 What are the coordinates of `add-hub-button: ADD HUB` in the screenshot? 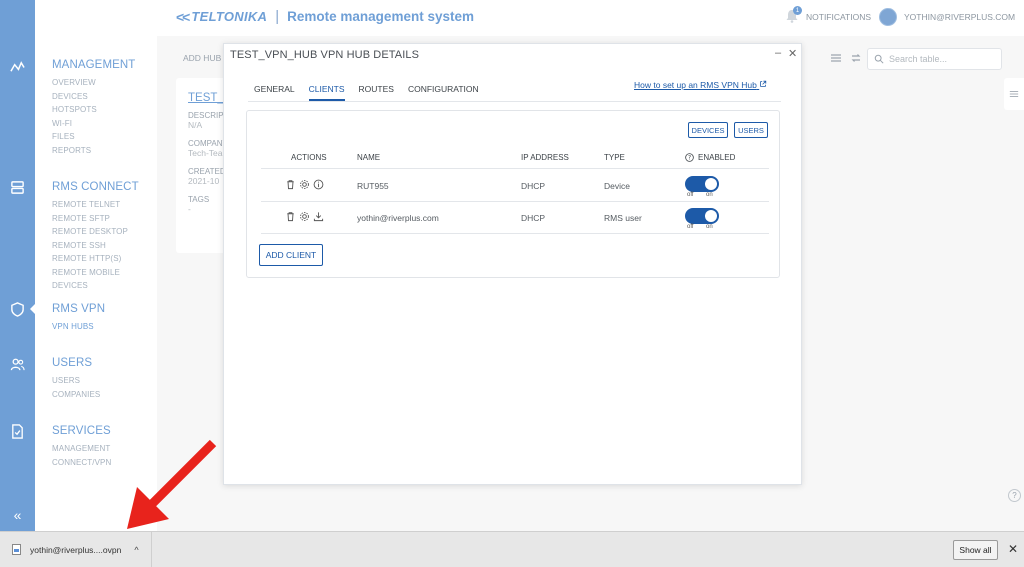 It's located at (202, 58).